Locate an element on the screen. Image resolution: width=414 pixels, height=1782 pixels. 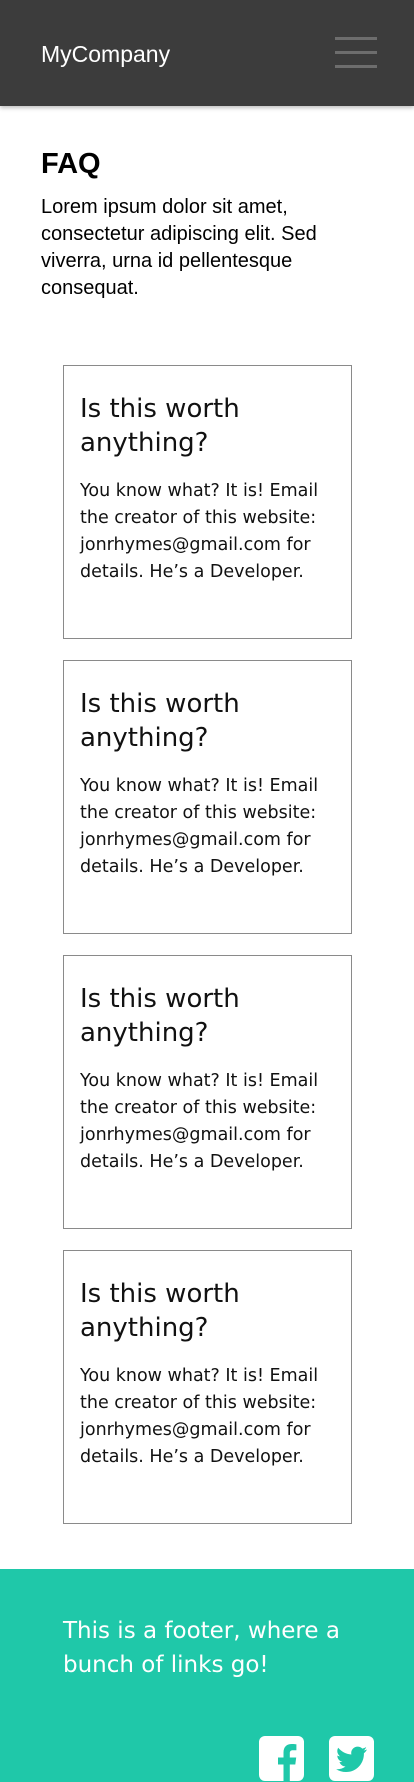
brand-logo-text: MyCompany is located at coordinates (105, 54).